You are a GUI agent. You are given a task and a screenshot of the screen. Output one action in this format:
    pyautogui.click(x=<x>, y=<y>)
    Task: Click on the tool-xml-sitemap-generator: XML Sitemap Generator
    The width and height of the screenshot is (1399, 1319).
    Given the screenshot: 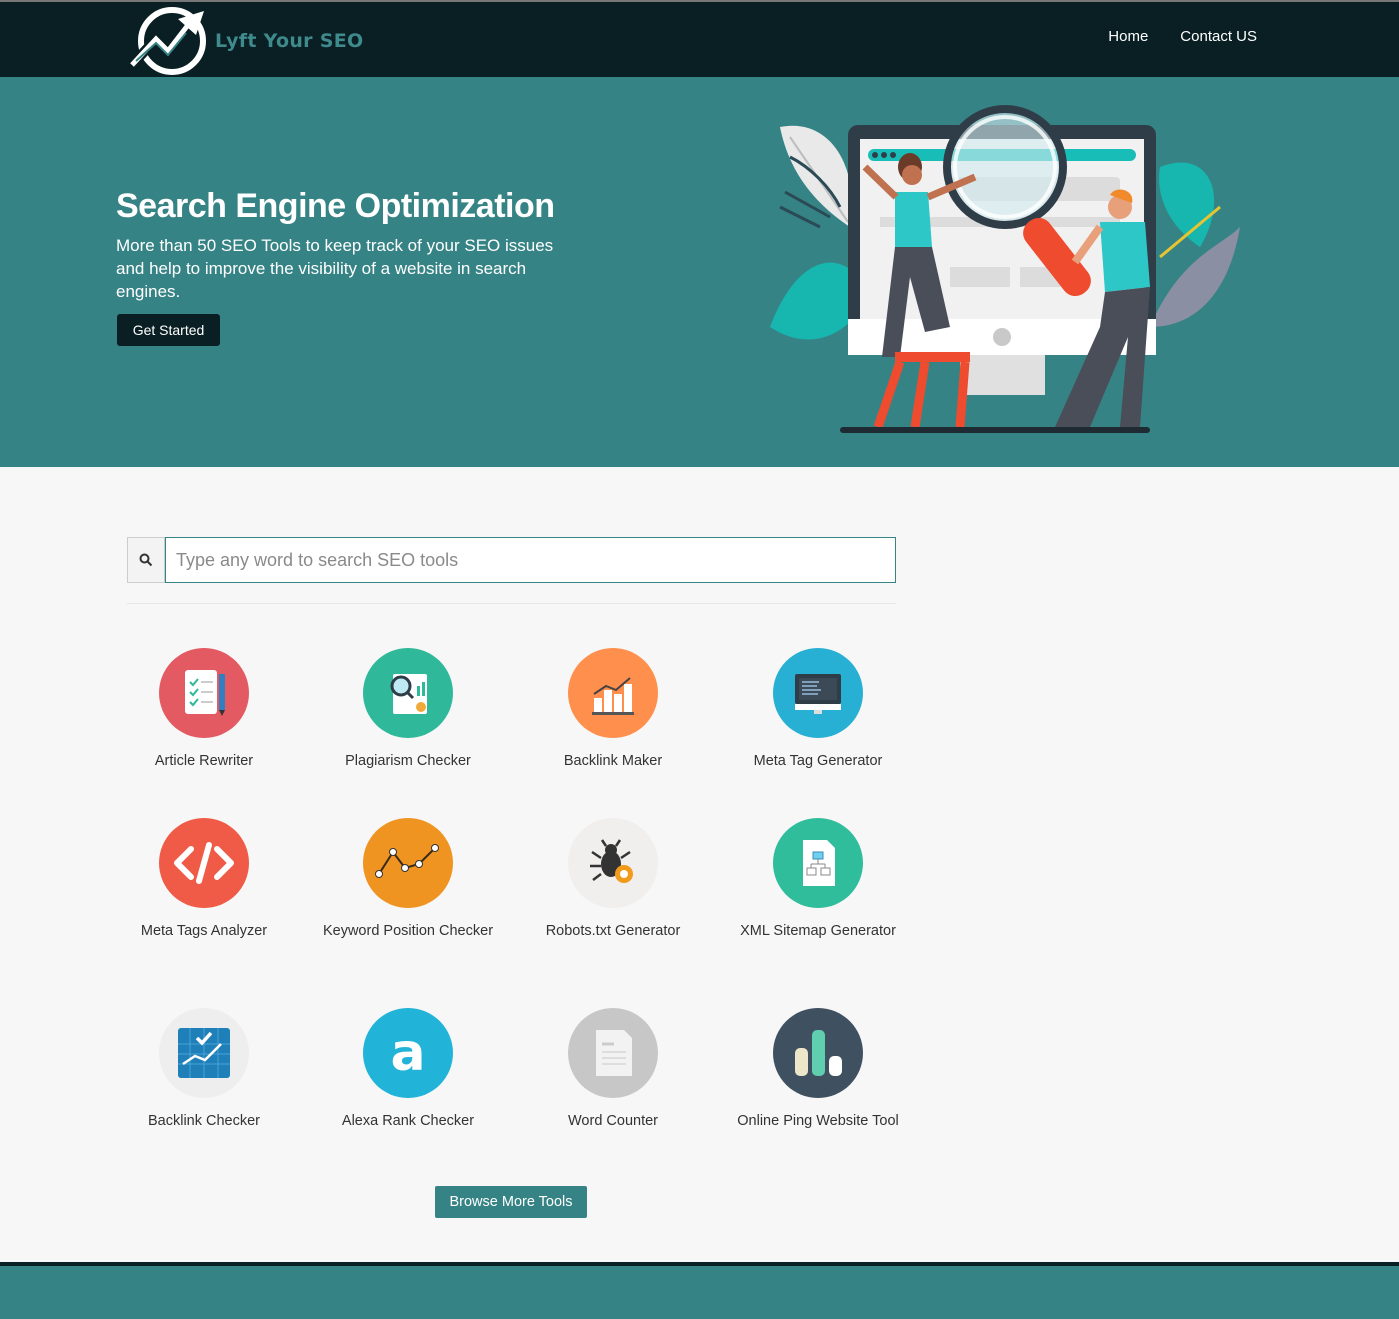 What is the action you would take?
    pyautogui.click(x=818, y=879)
    